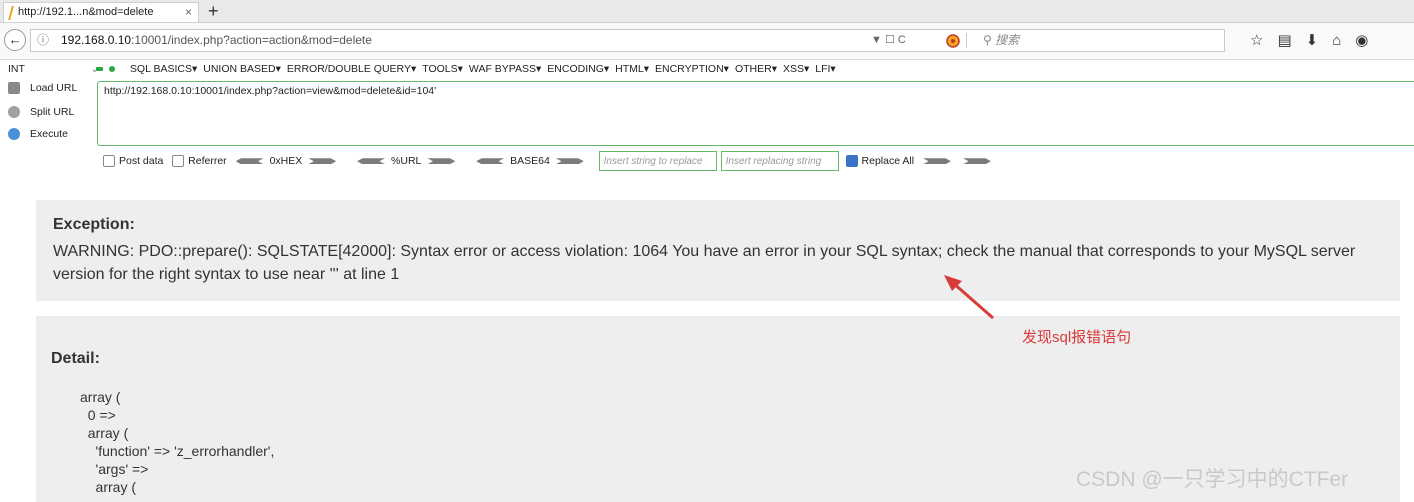 The width and height of the screenshot is (1414, 502). What do you see at coordinates (188, 12) in the screenshot?
I see `close-icon: ×` at bounding box center [188, 12].